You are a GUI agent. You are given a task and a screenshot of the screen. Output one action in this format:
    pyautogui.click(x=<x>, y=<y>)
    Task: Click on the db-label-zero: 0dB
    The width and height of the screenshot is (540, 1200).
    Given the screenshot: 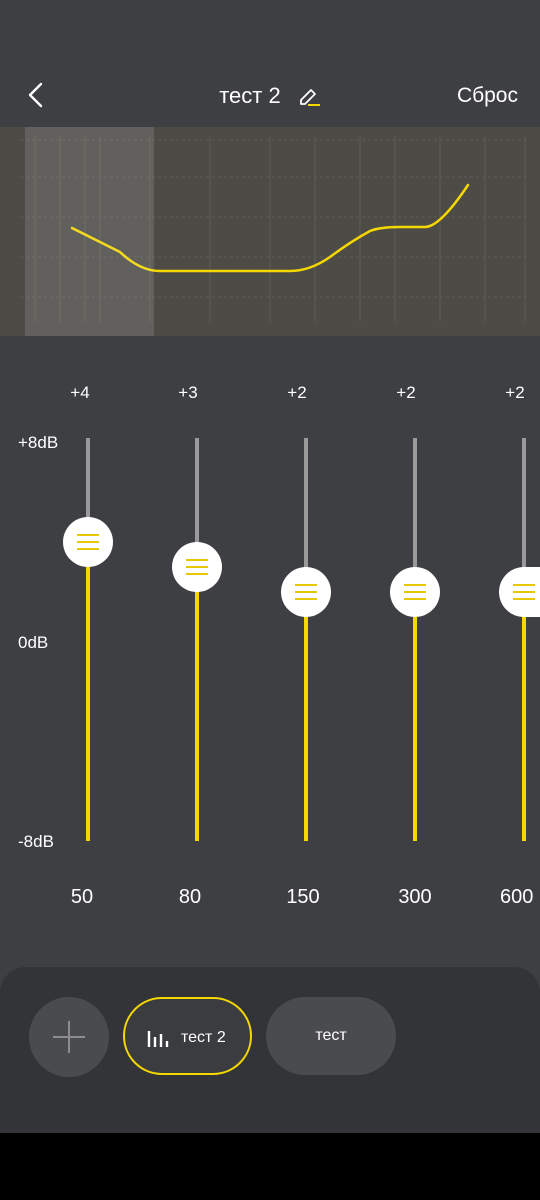 What is the action you would take?
    pyautogui.click(x=33, y=642)
    